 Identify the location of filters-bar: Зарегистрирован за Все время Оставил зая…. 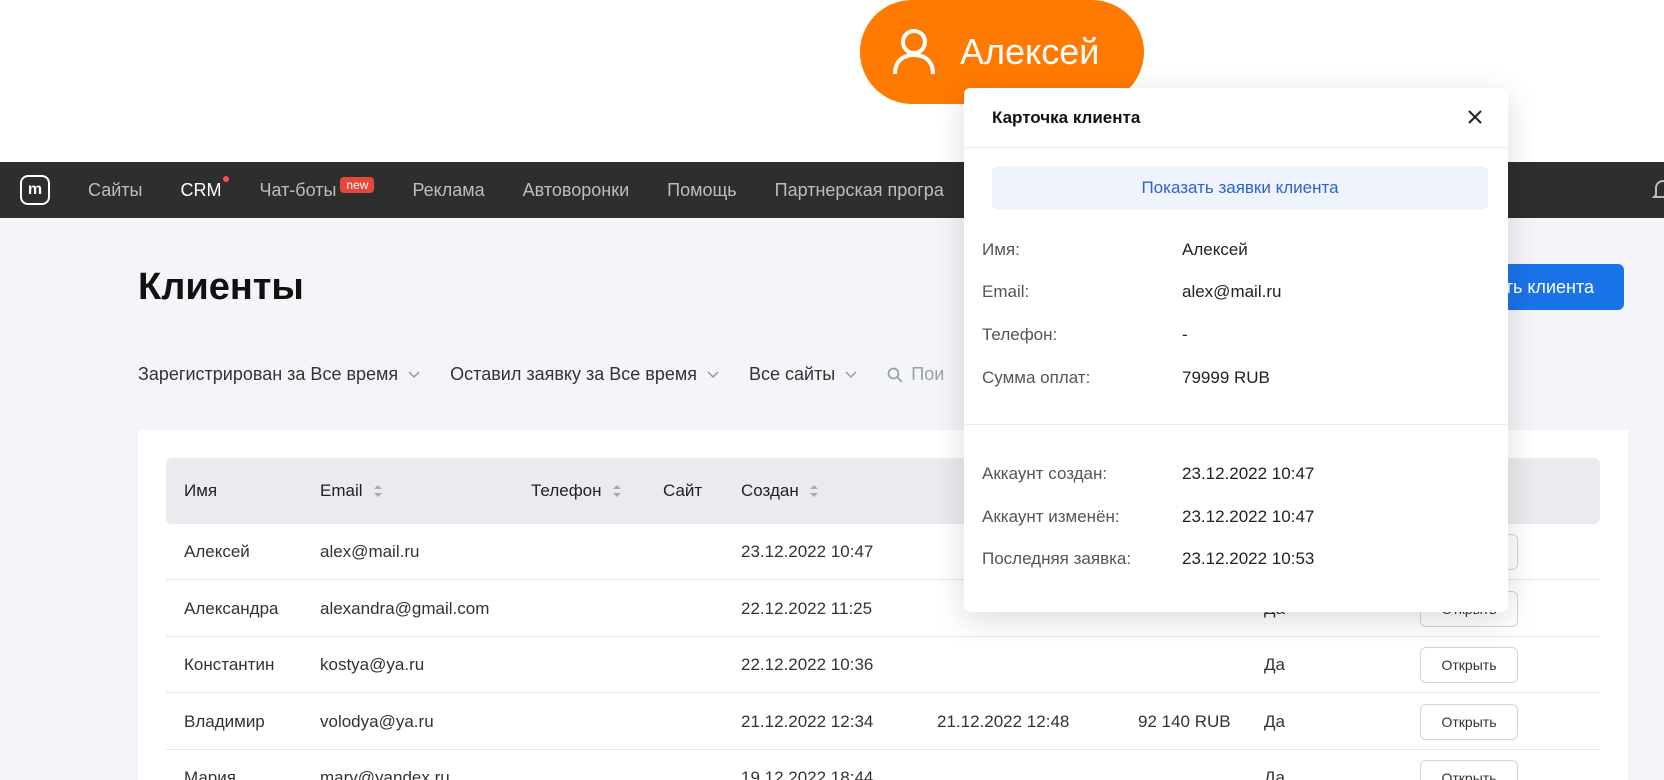
(541, 374).